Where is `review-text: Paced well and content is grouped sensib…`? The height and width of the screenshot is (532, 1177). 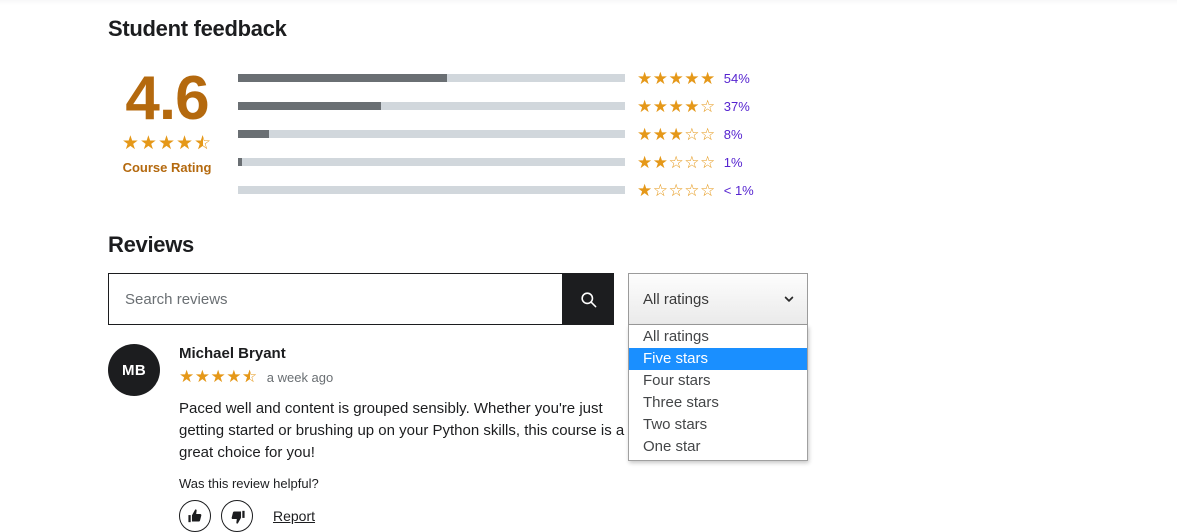 review-text: Paced well and content is grouped sensib… is located at coordinates (402, 430).